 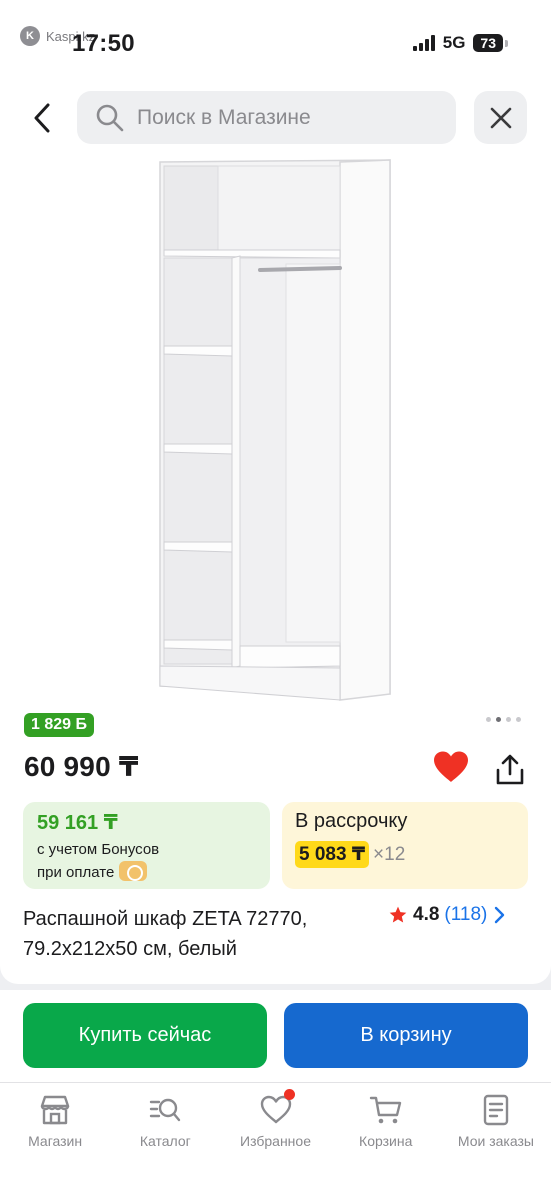 I want to click on bonus-price: 59 161 ₸, so click(x=77, y=823).